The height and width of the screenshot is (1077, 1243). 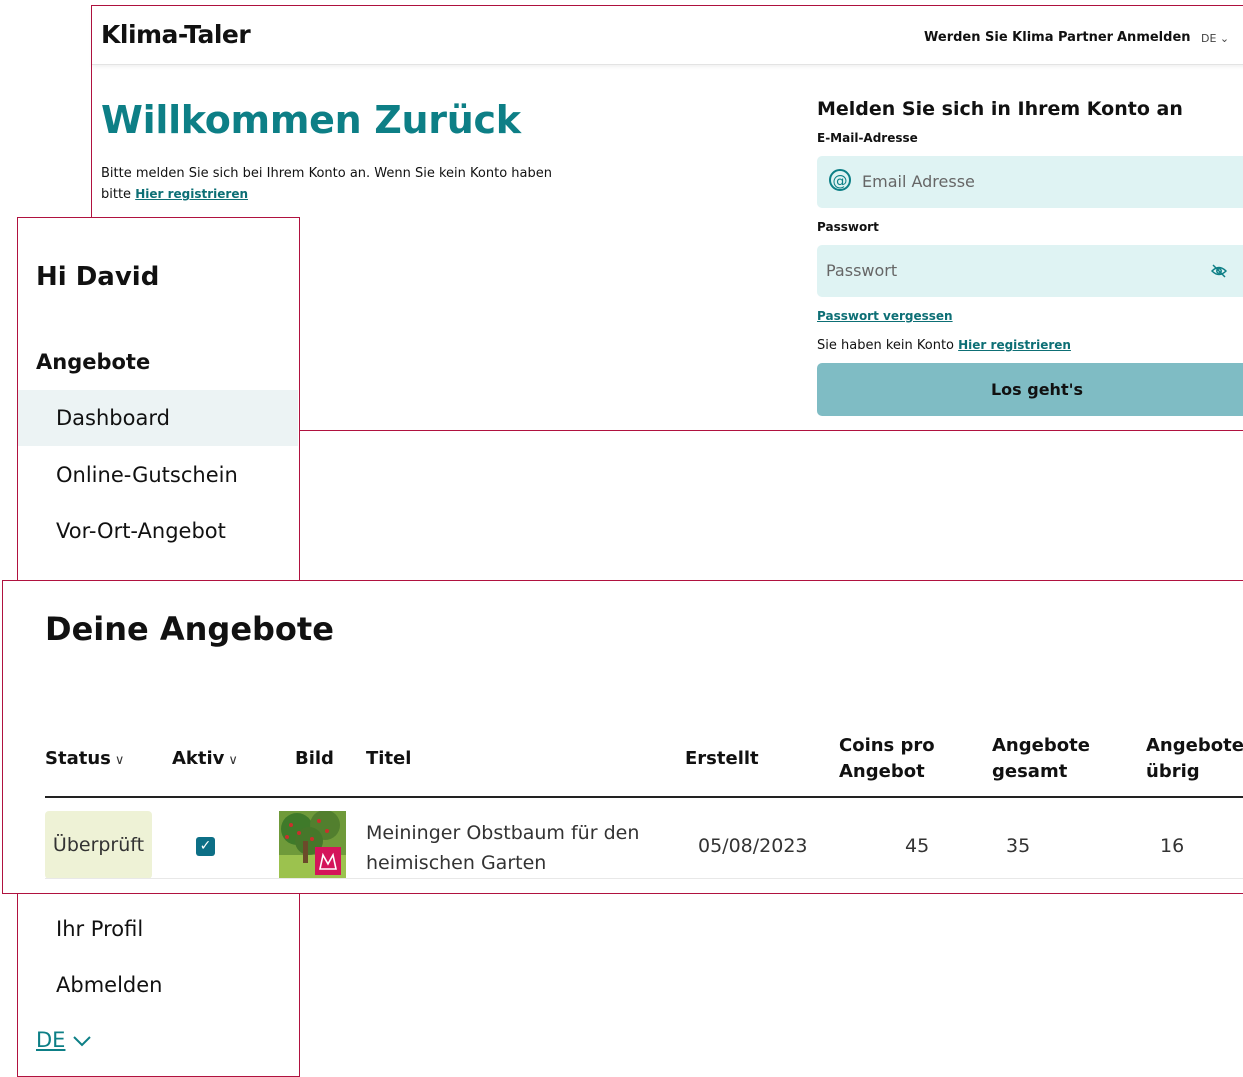 I want to click on offer-coins: 45, so click(x=917, y=846).